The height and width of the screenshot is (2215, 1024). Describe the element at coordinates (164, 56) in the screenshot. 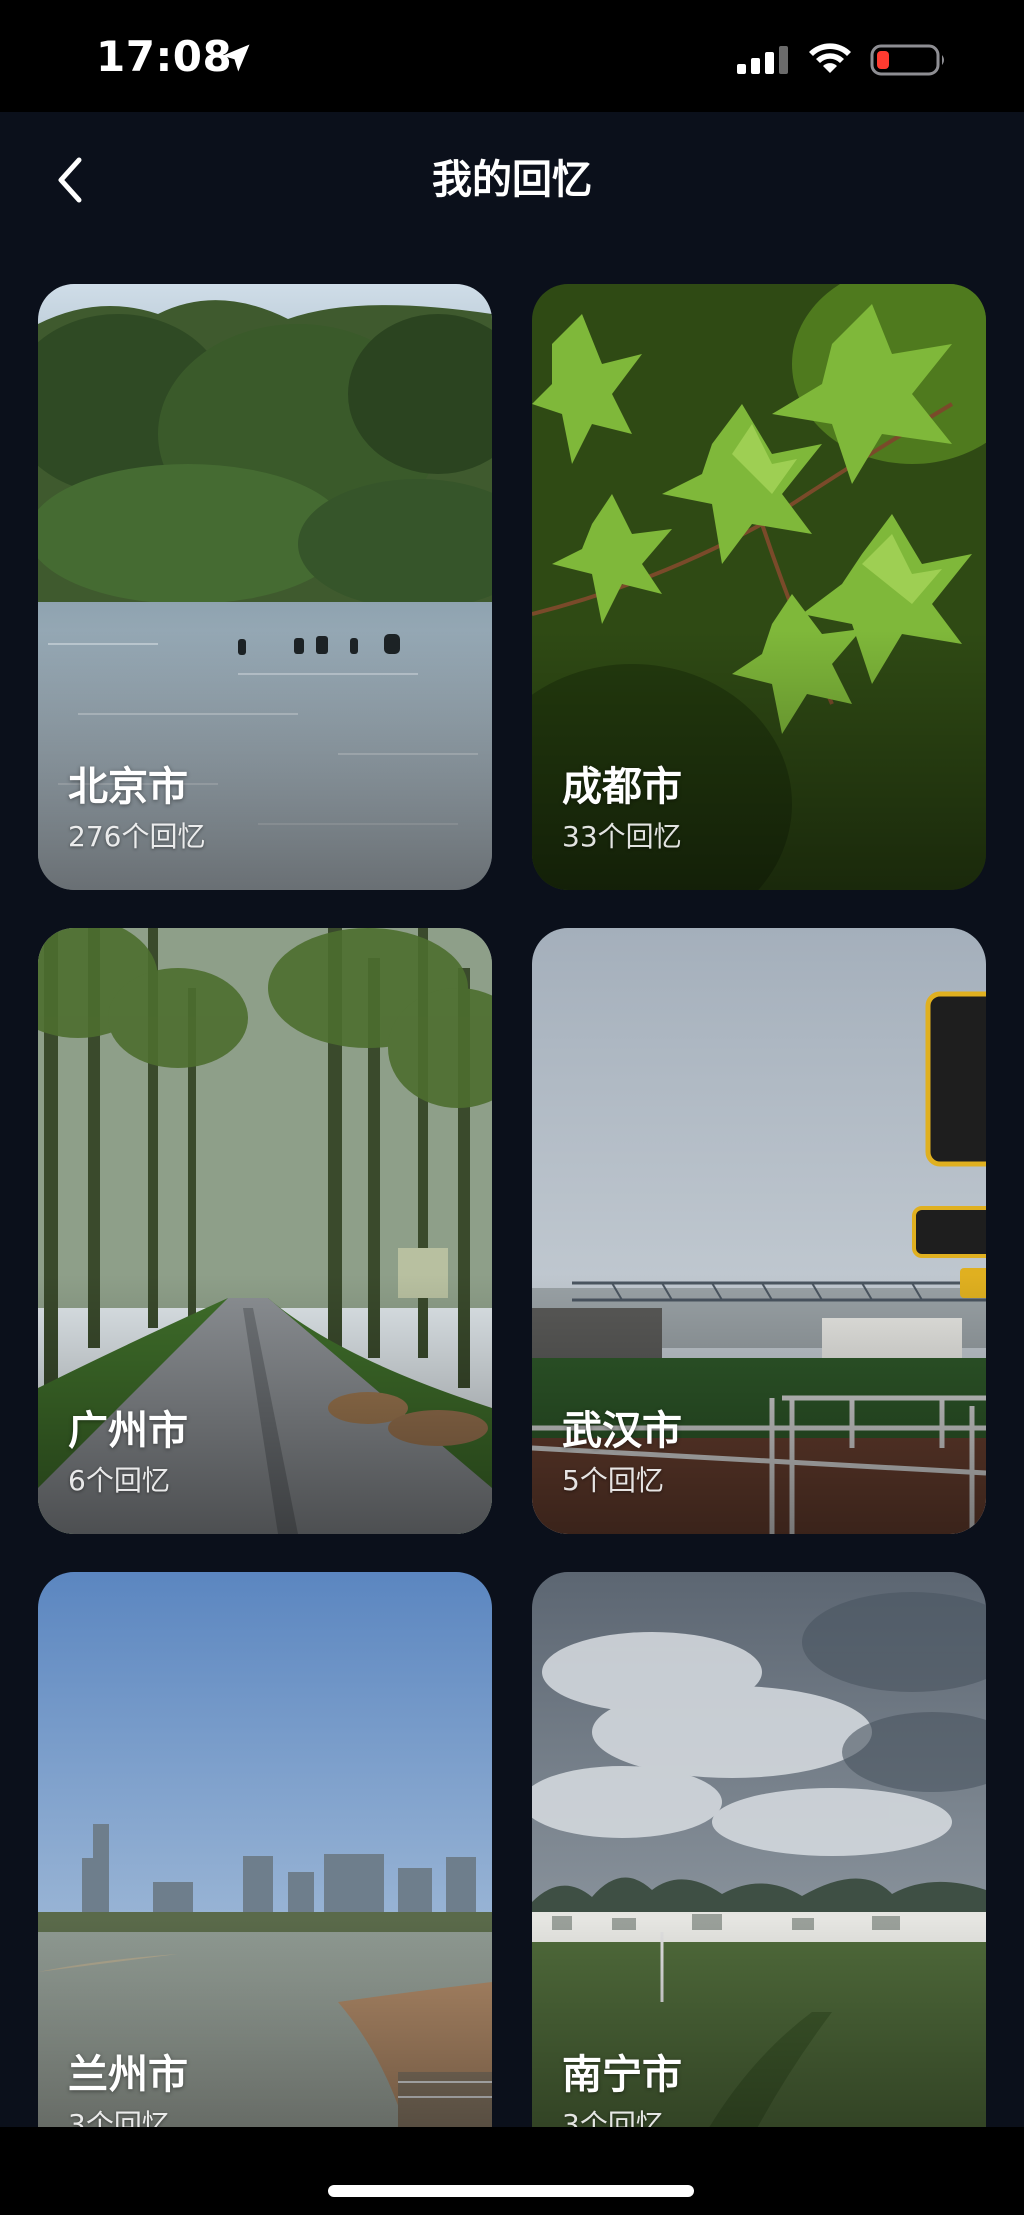

I see `status-time: 17:08` at that location.